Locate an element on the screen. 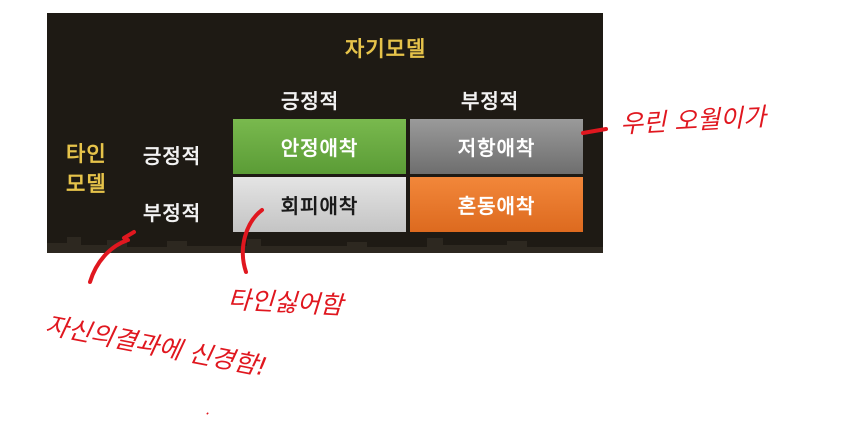 Image resolution: width=853 pixels, height=430 pixels. arrow-to-negative-row is located at coordinates (112, 257).